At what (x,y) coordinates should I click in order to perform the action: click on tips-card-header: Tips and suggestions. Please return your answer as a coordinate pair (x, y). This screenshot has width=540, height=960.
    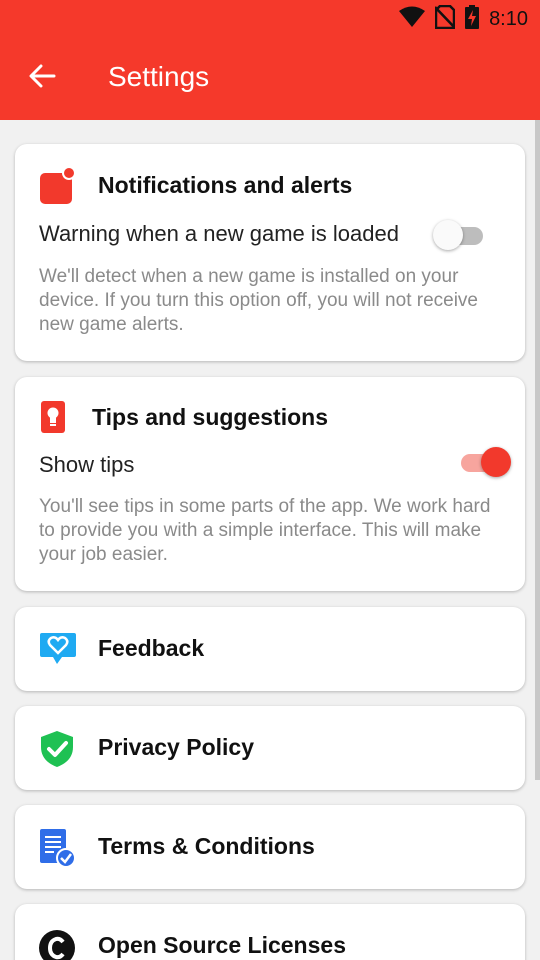
    Looking at the image, I should click on (183, 417).